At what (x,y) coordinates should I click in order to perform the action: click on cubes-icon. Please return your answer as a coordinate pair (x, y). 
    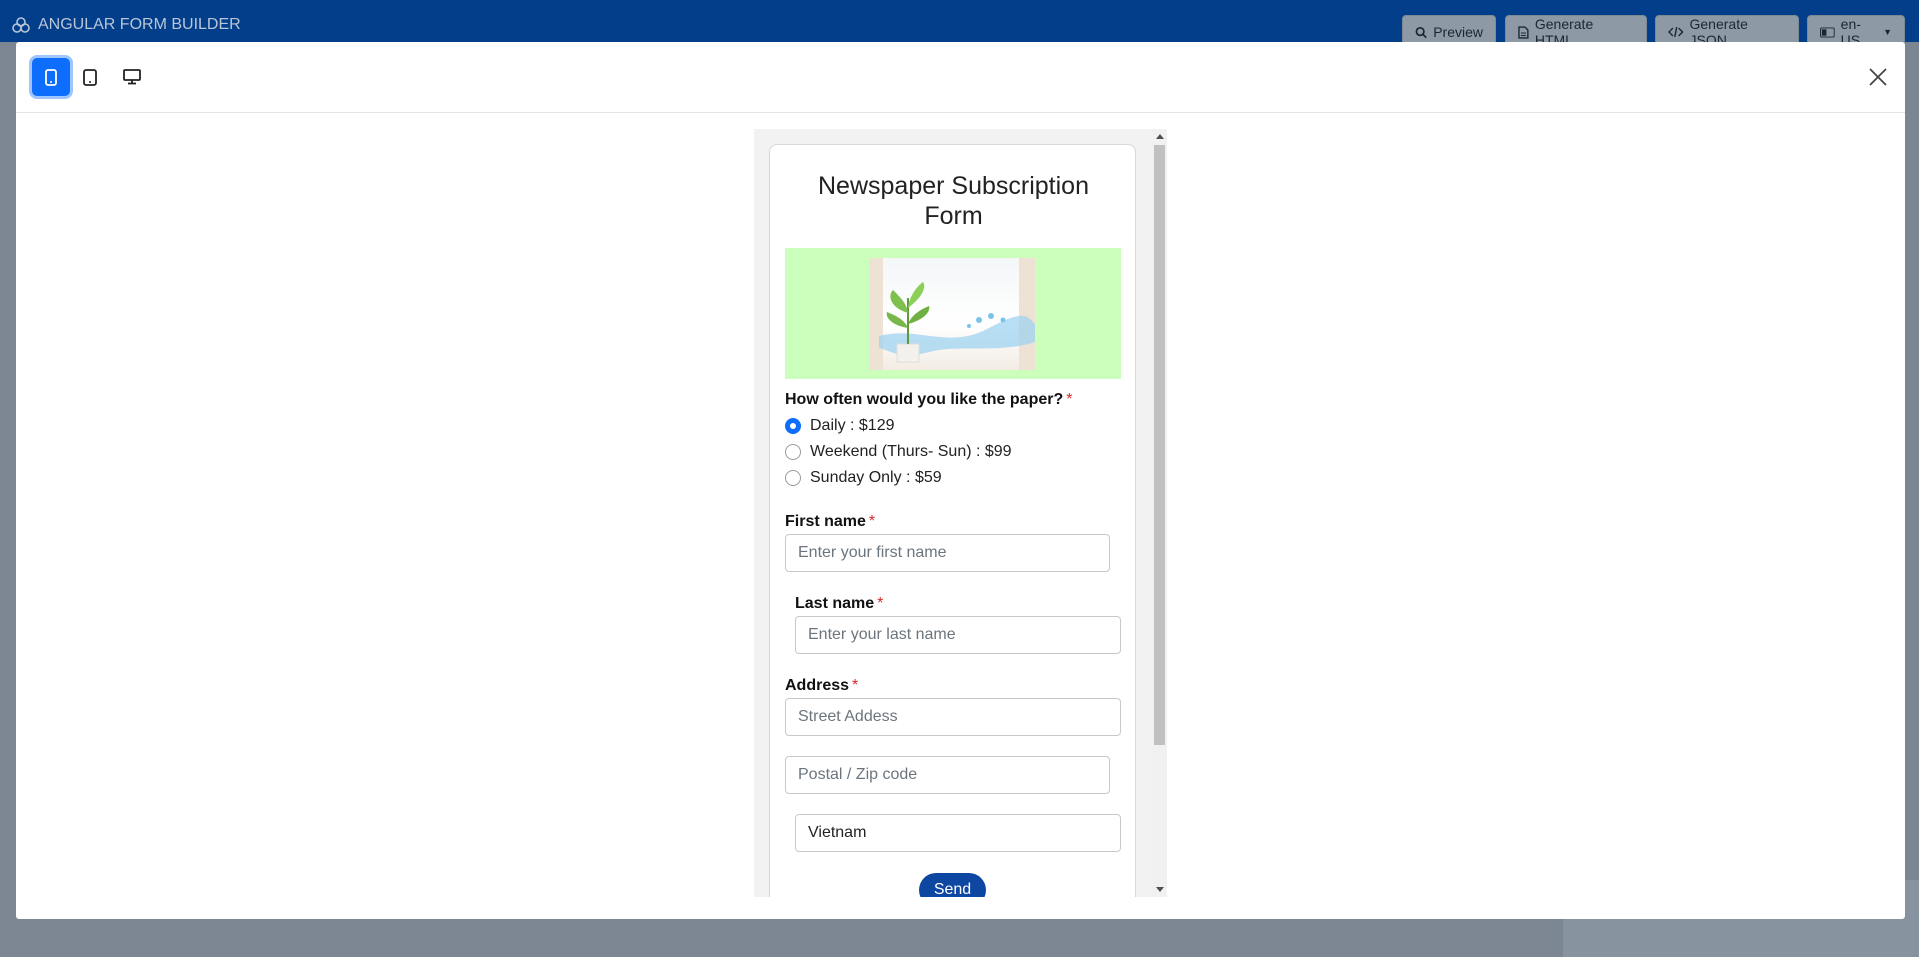
    Looking at the image, I should click on (21, 25).